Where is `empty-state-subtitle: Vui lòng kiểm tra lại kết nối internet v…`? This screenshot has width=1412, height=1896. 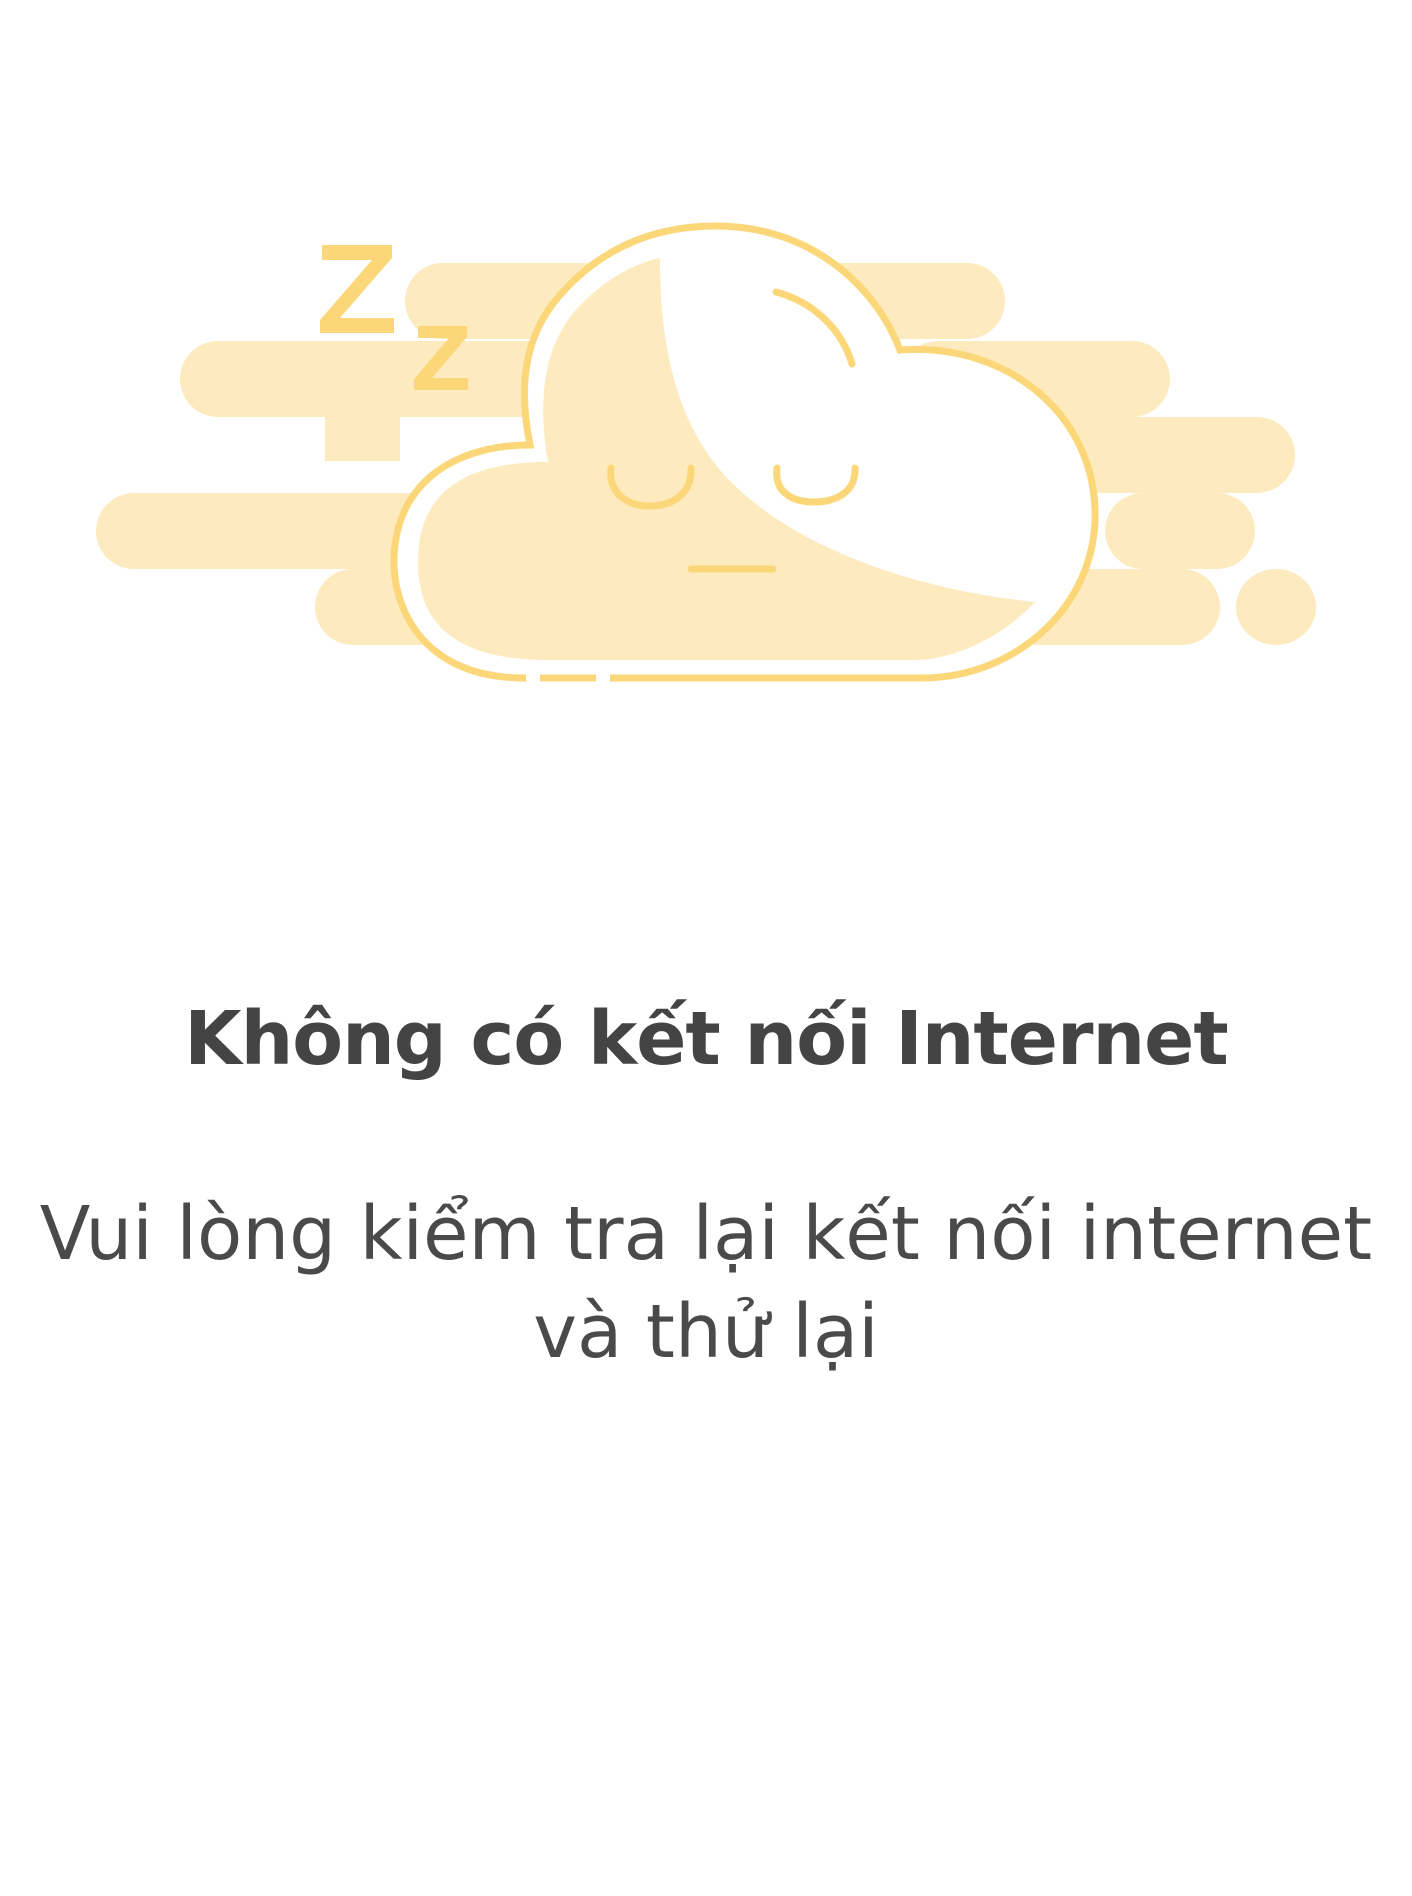 empty-state-subtitle: Vui lòng kiểm tra lại kết nối internet v… is located at coordinates (706, 1283).